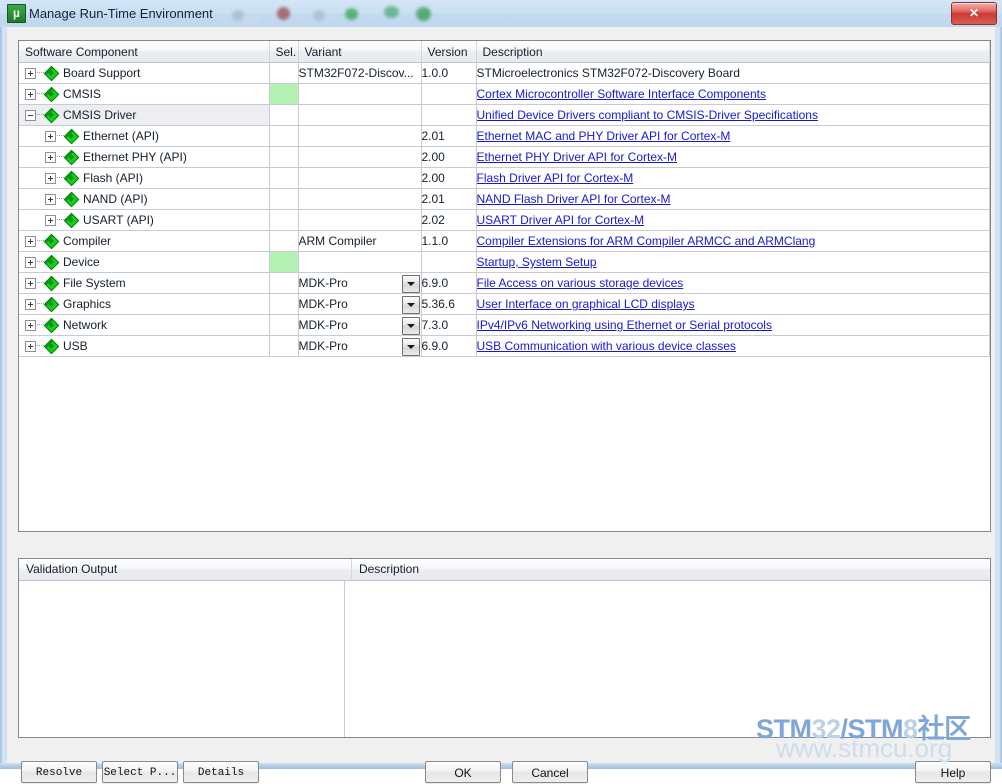 The height and width of the screenshot is (784, 1002). Describe the element at coordinates (449, 52) in the screenshot. I see `column-header-version: Version` at that location.